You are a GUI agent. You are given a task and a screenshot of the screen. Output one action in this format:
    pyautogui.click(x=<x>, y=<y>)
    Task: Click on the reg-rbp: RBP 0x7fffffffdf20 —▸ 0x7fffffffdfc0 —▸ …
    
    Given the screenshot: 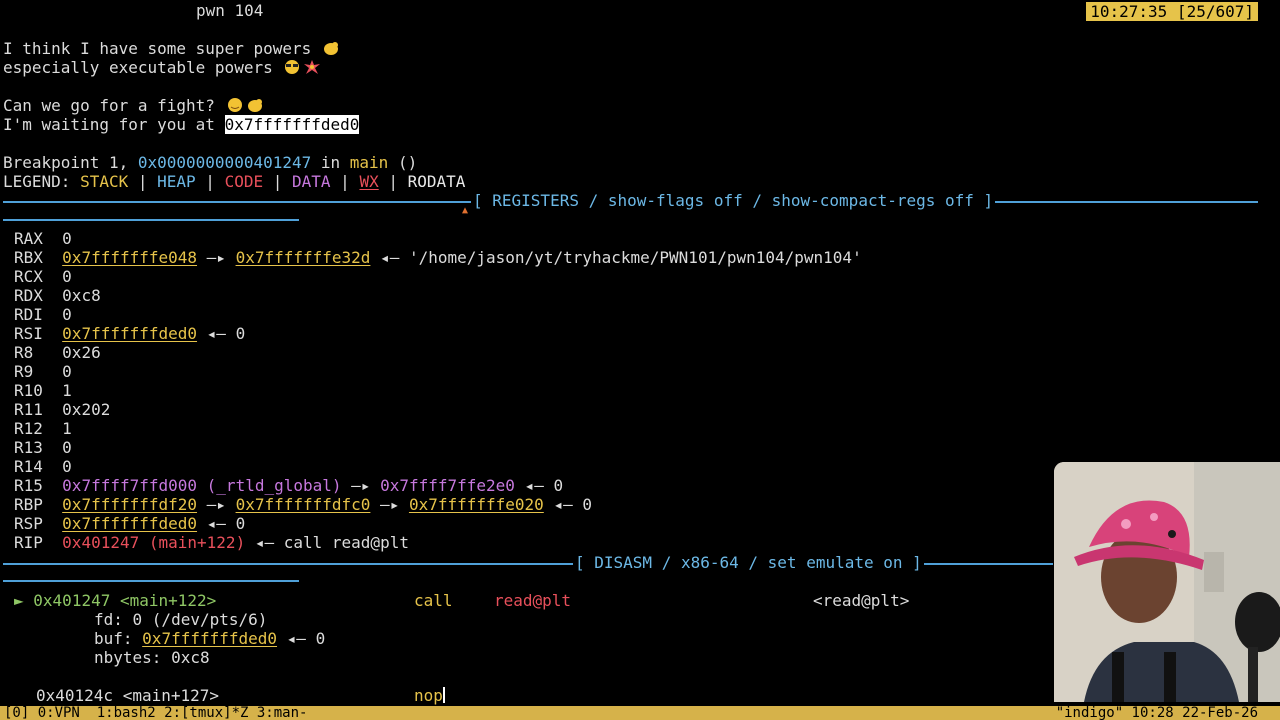 What is the action you would take?
    pyautogui.click(x=303, y=504)
    